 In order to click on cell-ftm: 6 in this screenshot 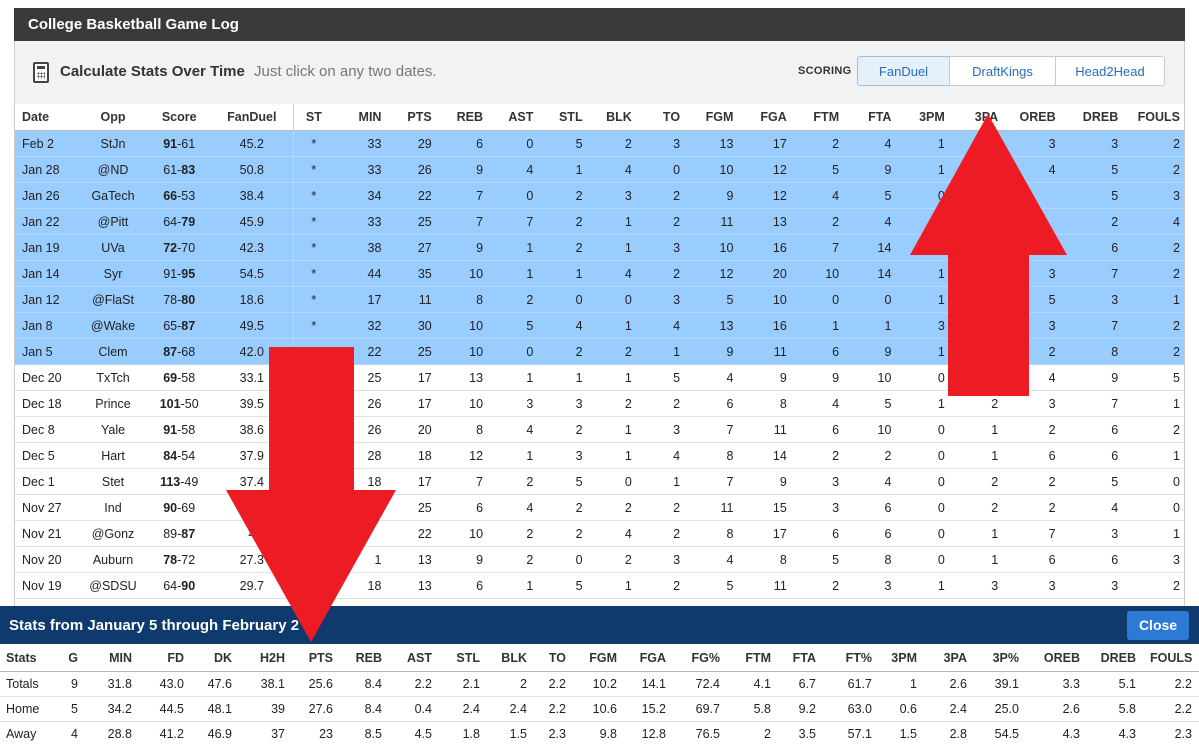, I will do `click(817, 351)`.